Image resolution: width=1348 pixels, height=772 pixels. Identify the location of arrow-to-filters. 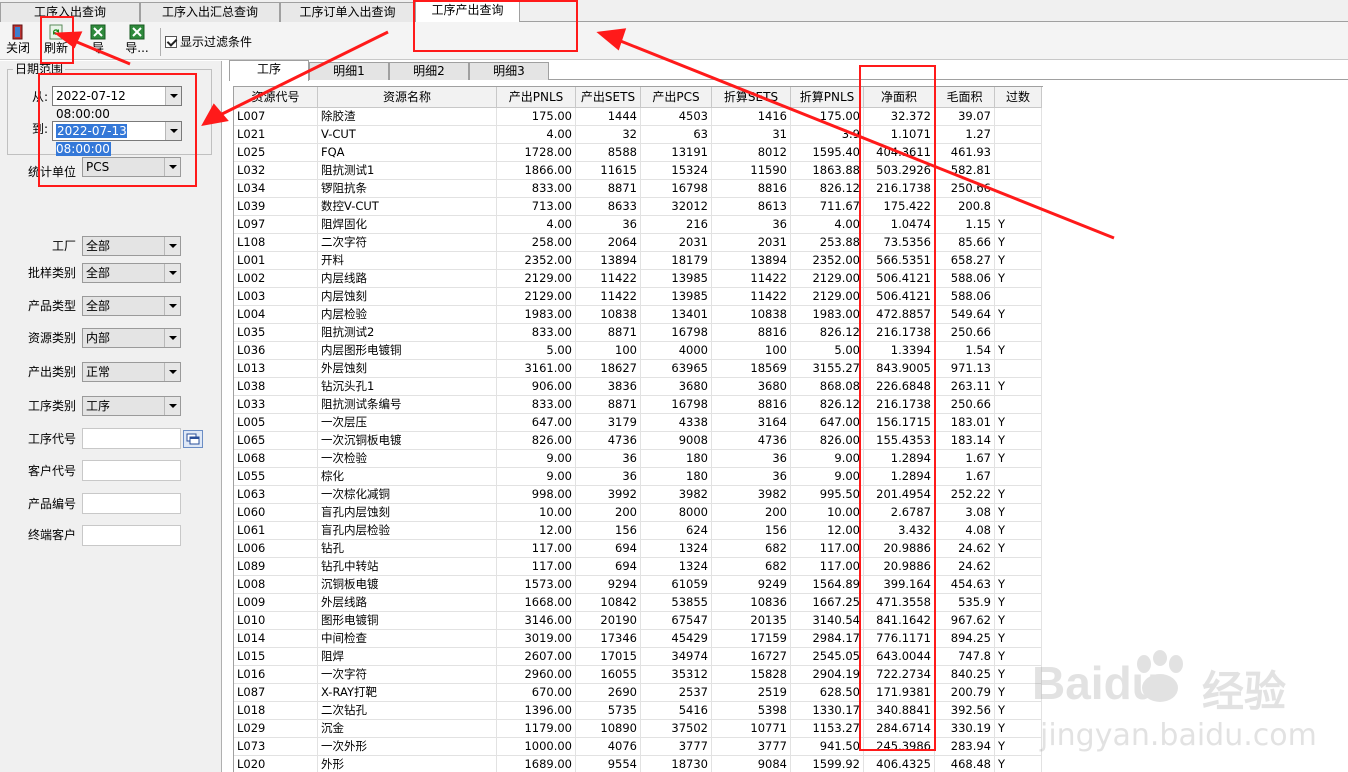
(303, 74).